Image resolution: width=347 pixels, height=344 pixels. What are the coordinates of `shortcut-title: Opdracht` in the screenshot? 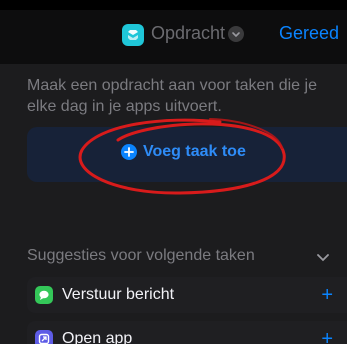 It's located at (188, 33).